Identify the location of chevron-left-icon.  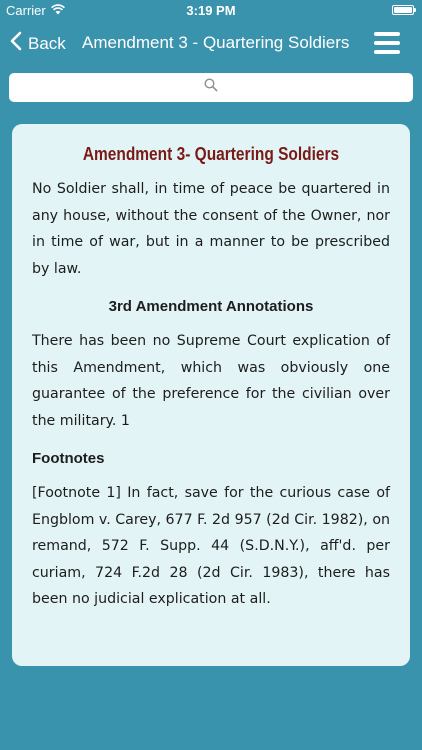
(16, 43).